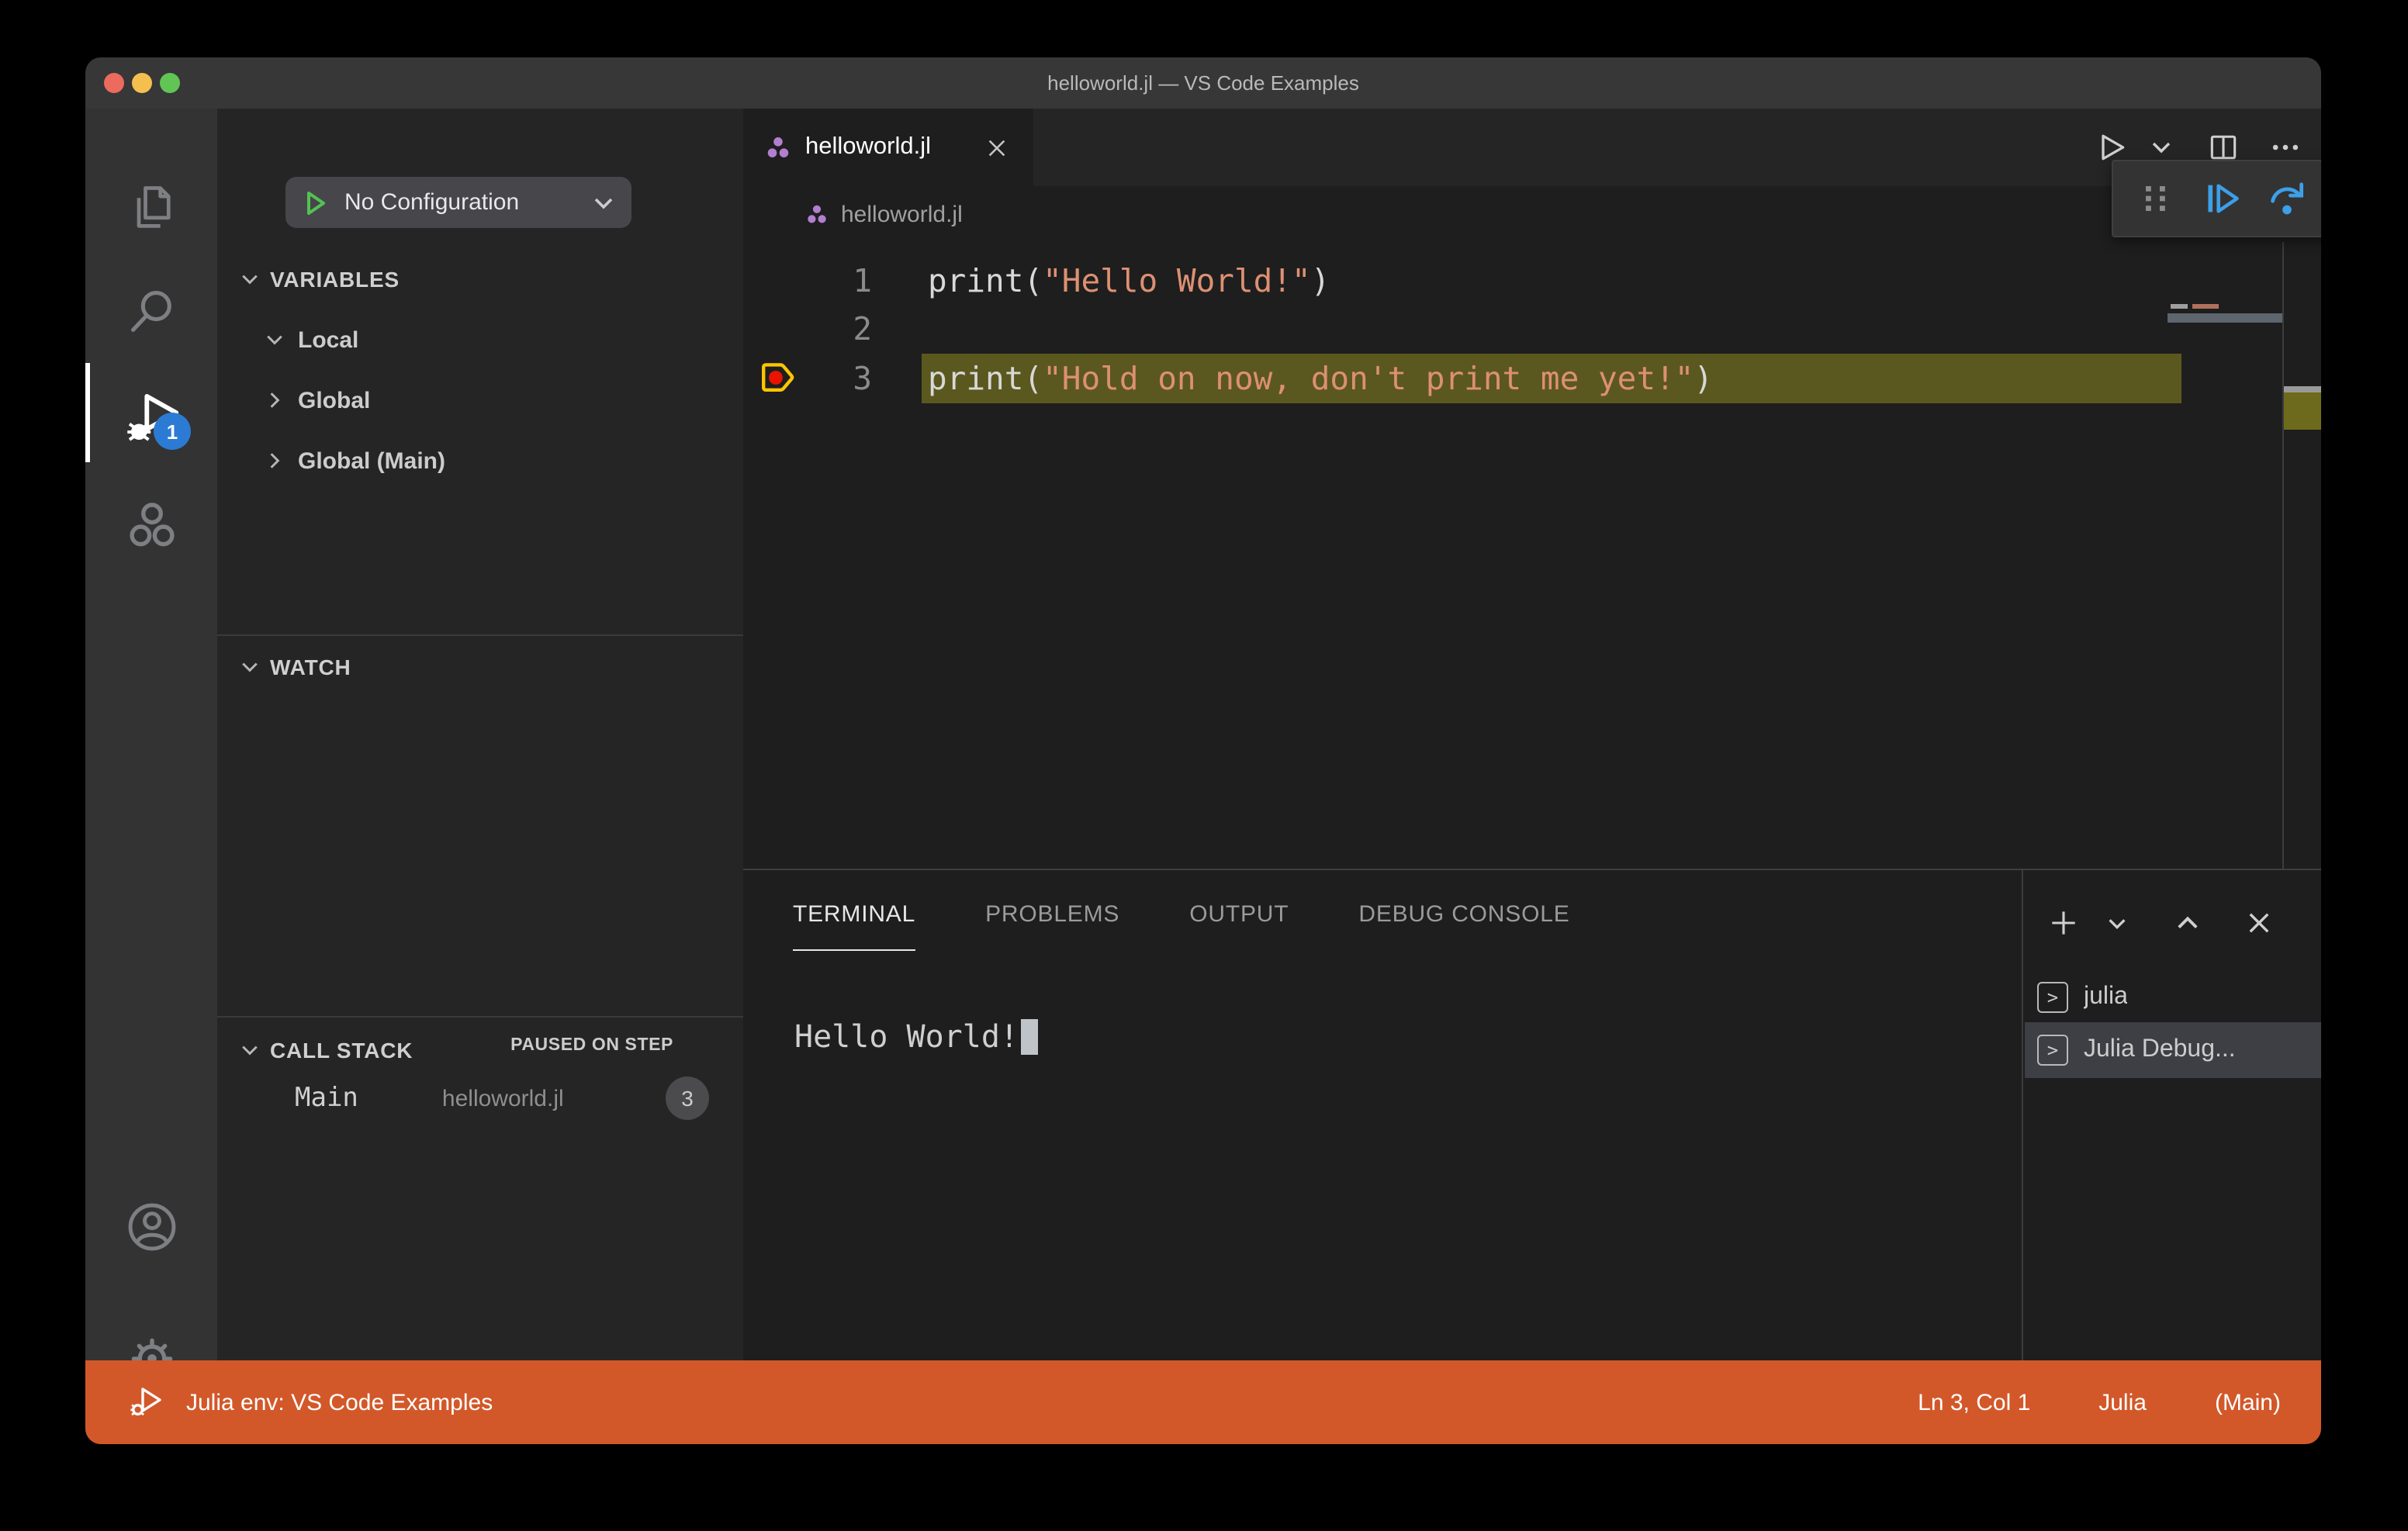 This screenshot has height=1531, width=2408. I want to click on code-line-2: 2, so click(1532, 329).